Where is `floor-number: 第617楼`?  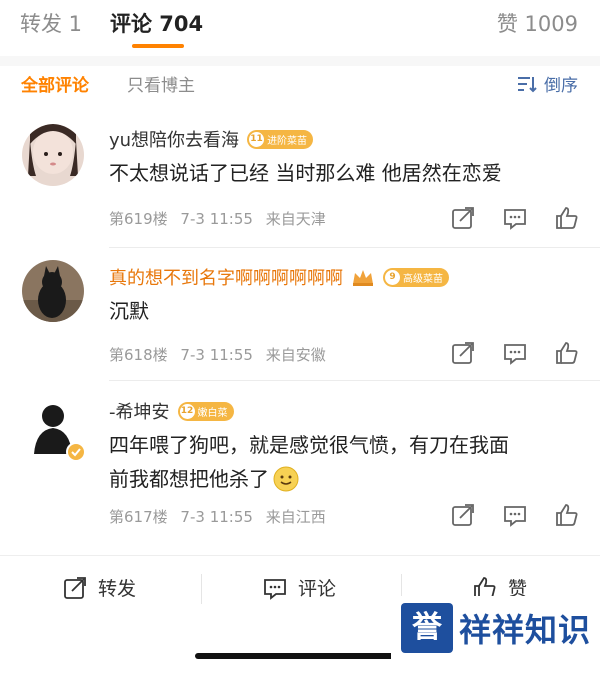 floor-number: 第617楼 is located at coordinates (138, 517).